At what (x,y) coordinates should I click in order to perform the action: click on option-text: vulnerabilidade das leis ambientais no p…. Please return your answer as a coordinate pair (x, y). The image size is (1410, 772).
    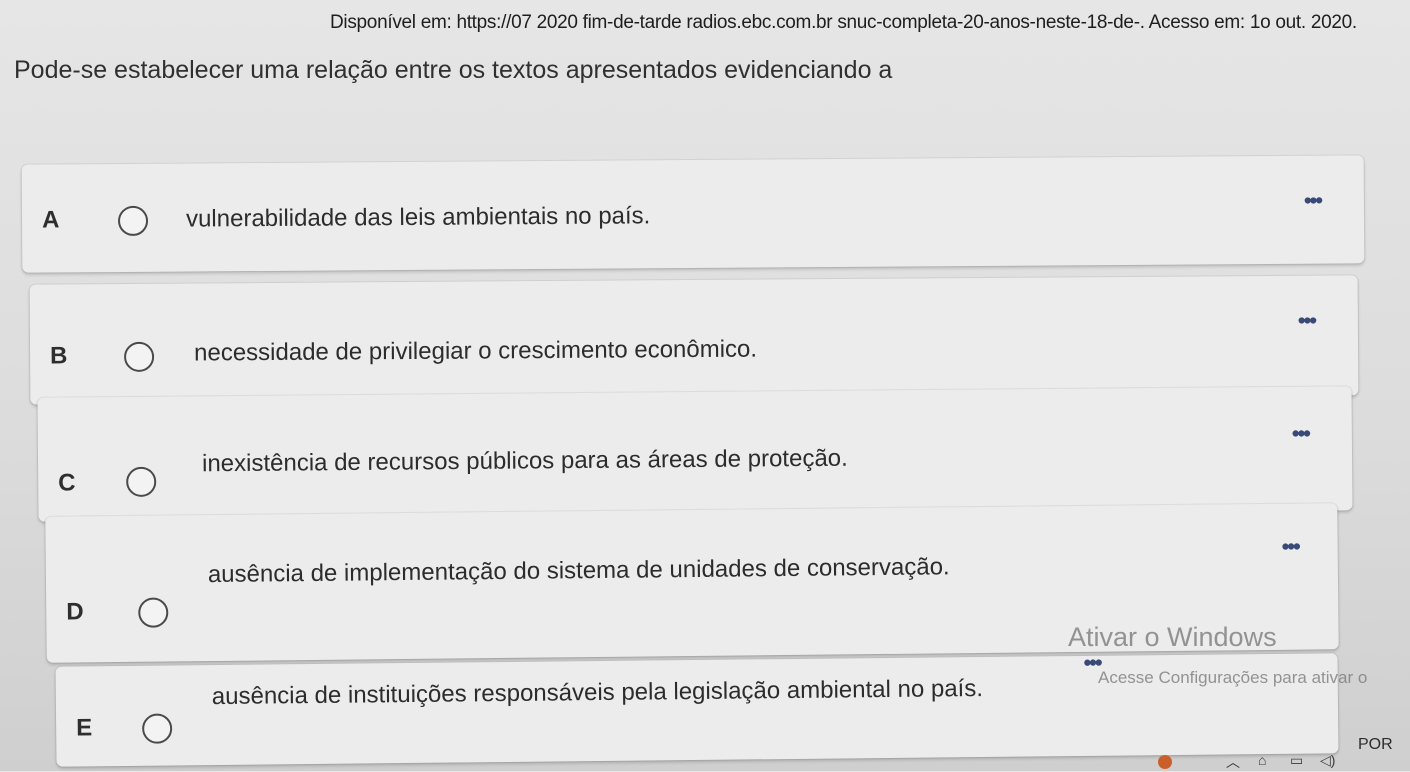
    Looking at the image, I should click on (418, 217).